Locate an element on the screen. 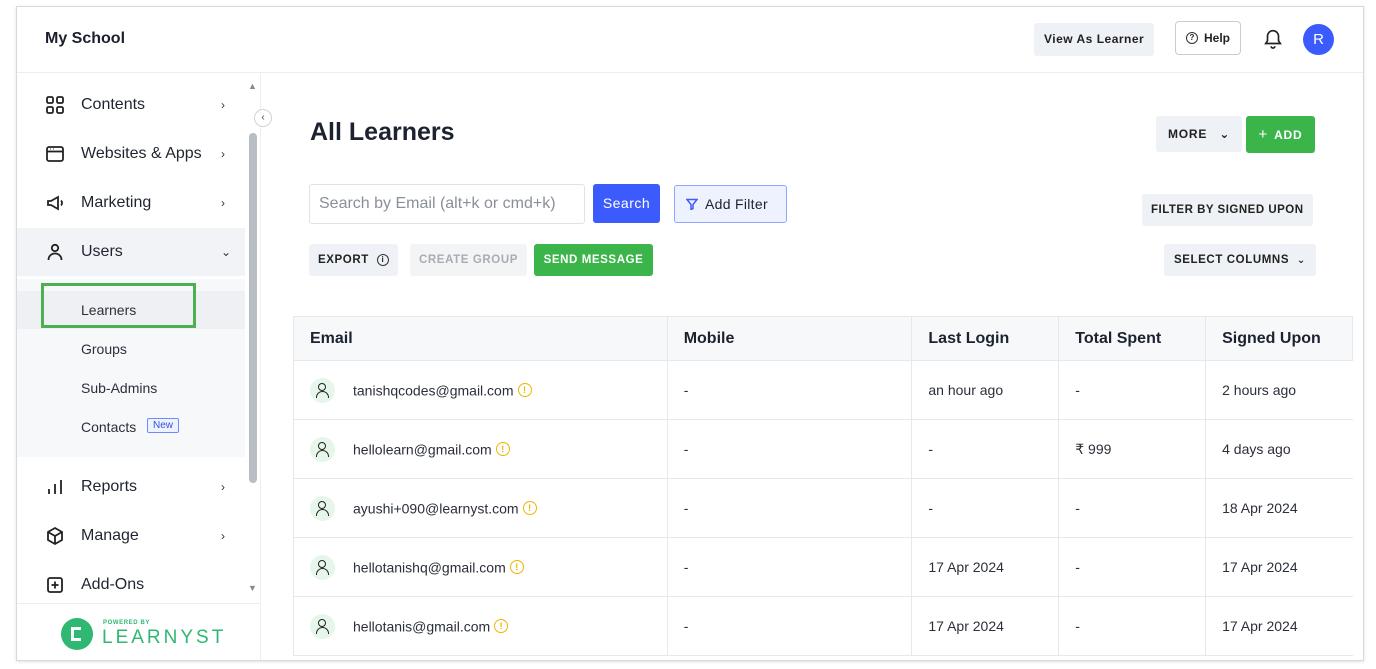 Image resolution: width=1376 pixels, height=669 pixels. add-filter-button: Add Filter is located at coordinates (730, 204).